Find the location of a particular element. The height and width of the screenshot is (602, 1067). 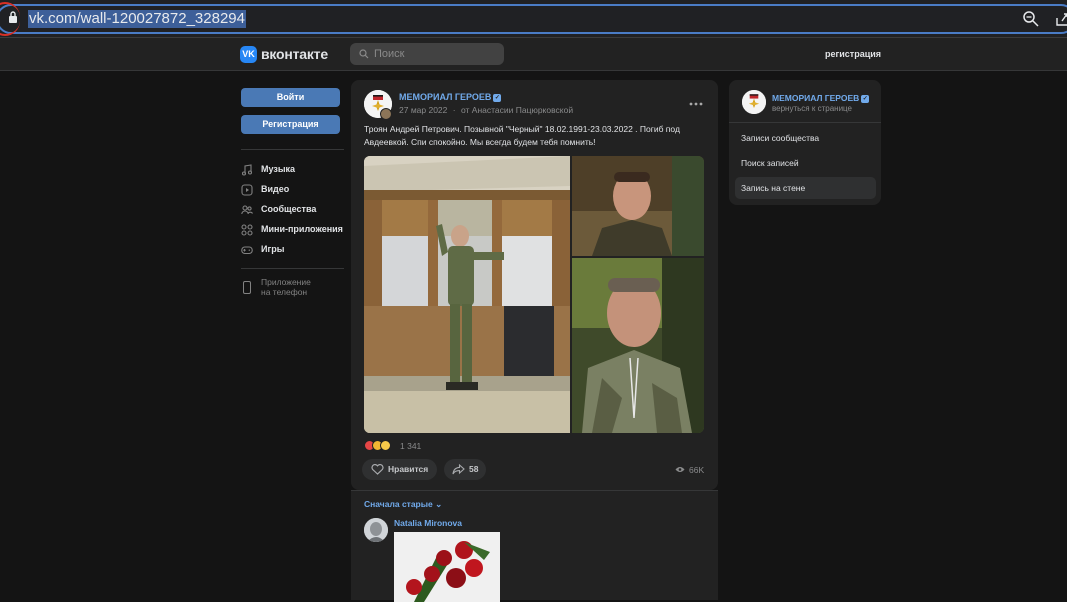

site-header: VK вконтакте регистрация is located at coordinates (533, 54).